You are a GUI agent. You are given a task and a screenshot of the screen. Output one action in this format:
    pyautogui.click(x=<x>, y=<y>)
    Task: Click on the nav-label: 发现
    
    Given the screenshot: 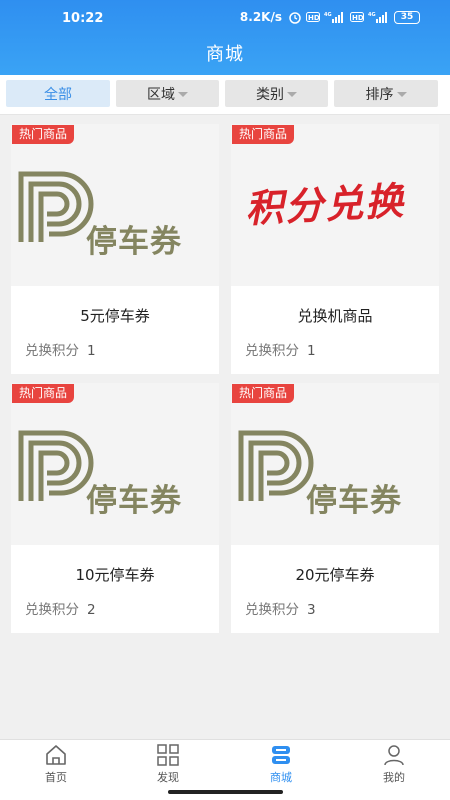 What is the action you would take?
    pyautogui.click(x=168, y=777)
    